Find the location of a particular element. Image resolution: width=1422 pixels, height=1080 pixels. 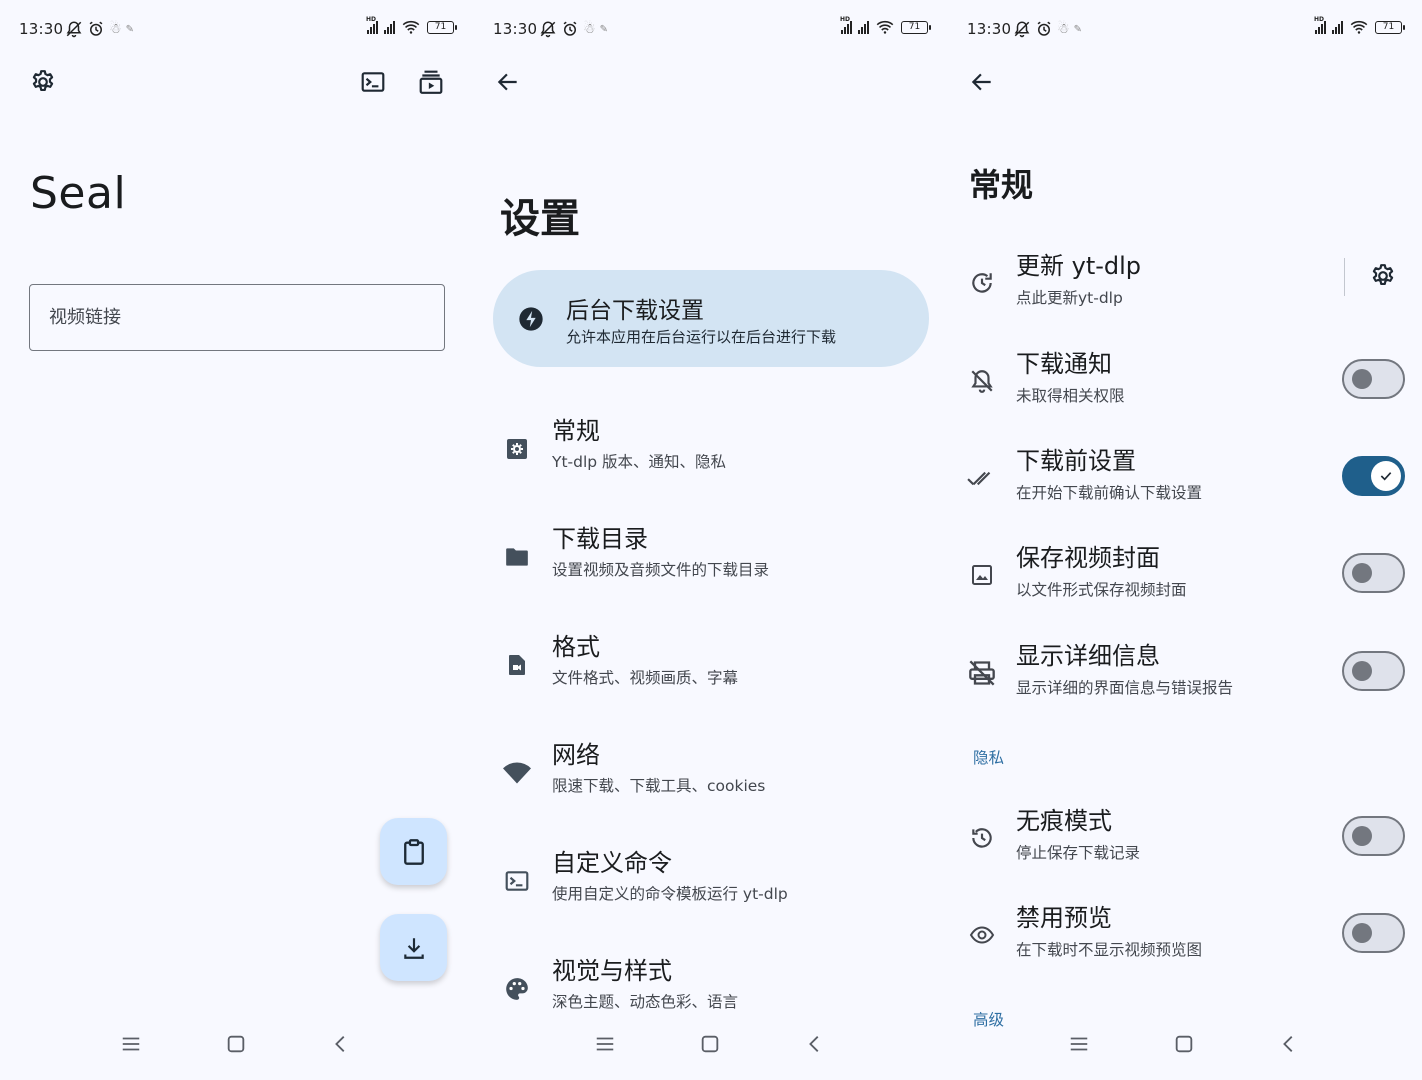

item-title: 禁用预览 is located at coordinates (1064, 918).